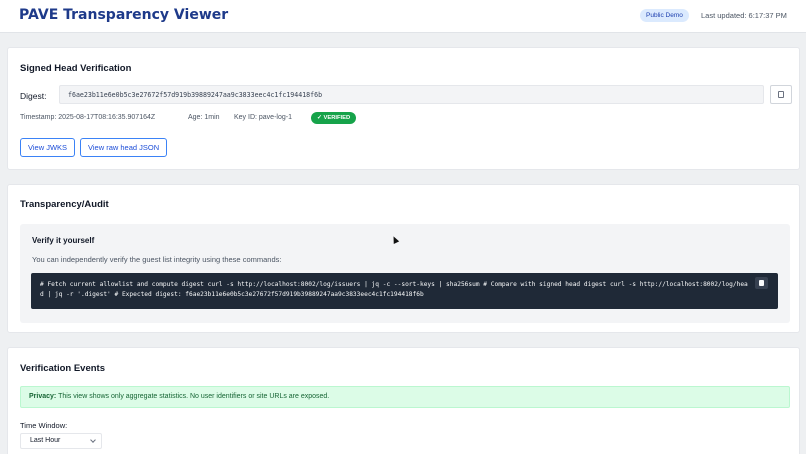  What do you see at coordinates (44, 425) in the screenshot?
I see `time-window-label: Time Window:` at bounding box center [44, 425].